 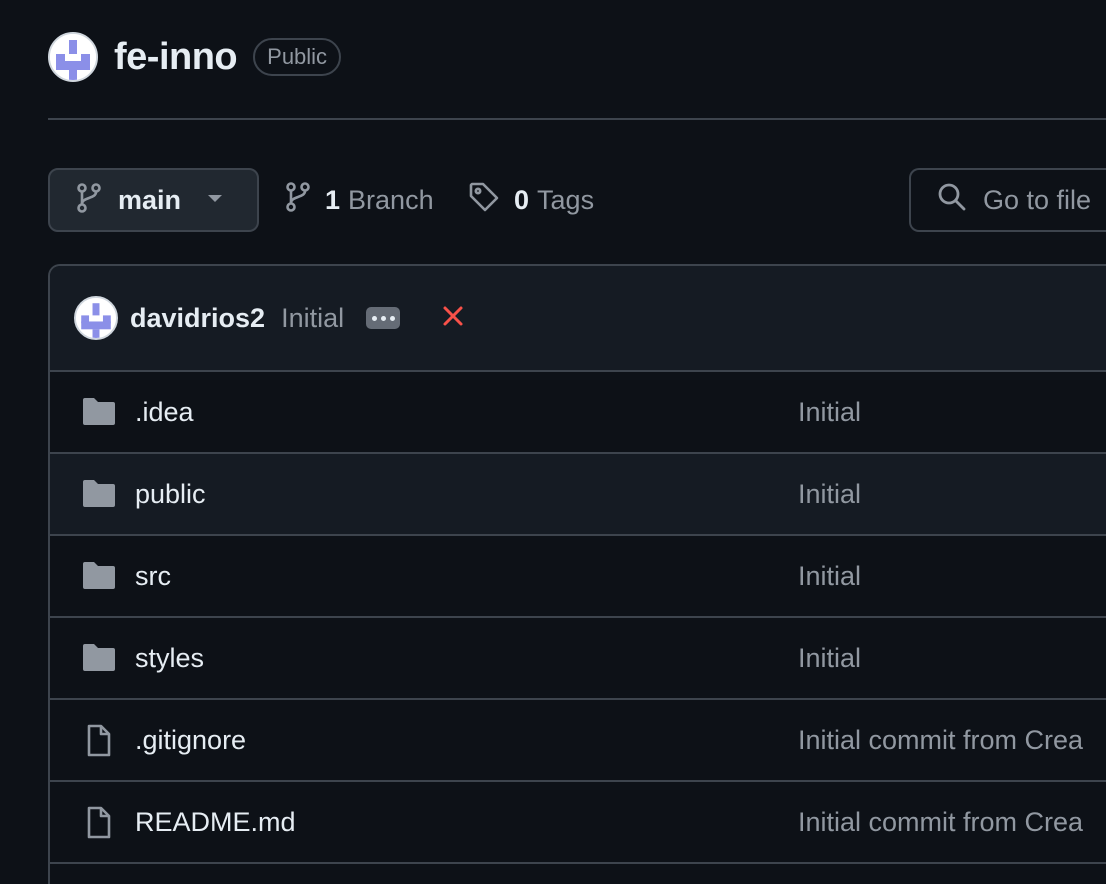 What do you see at coordinates (153, 576) in the screenshot?
I see `file-name: src` at bounding box center [153, 576].